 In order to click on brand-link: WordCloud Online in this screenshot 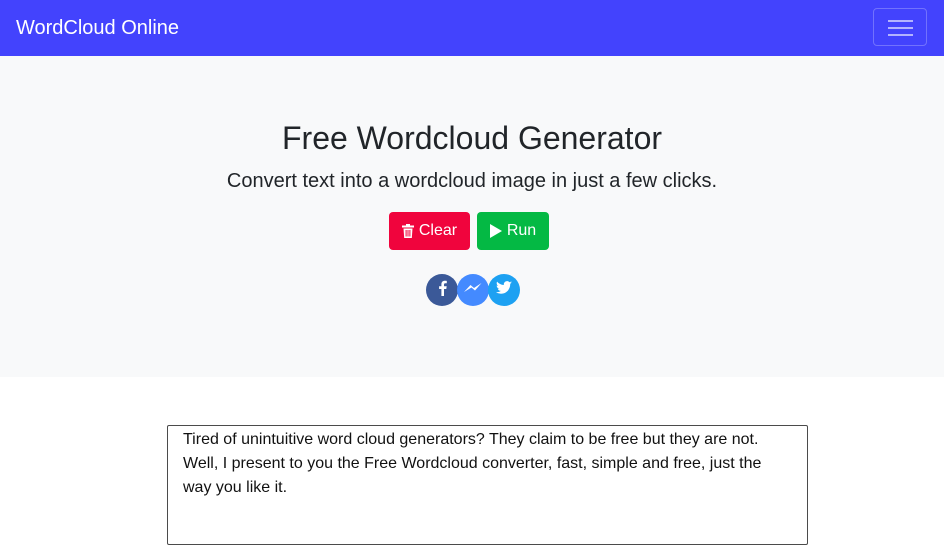, I will do `click(97, 28)`.